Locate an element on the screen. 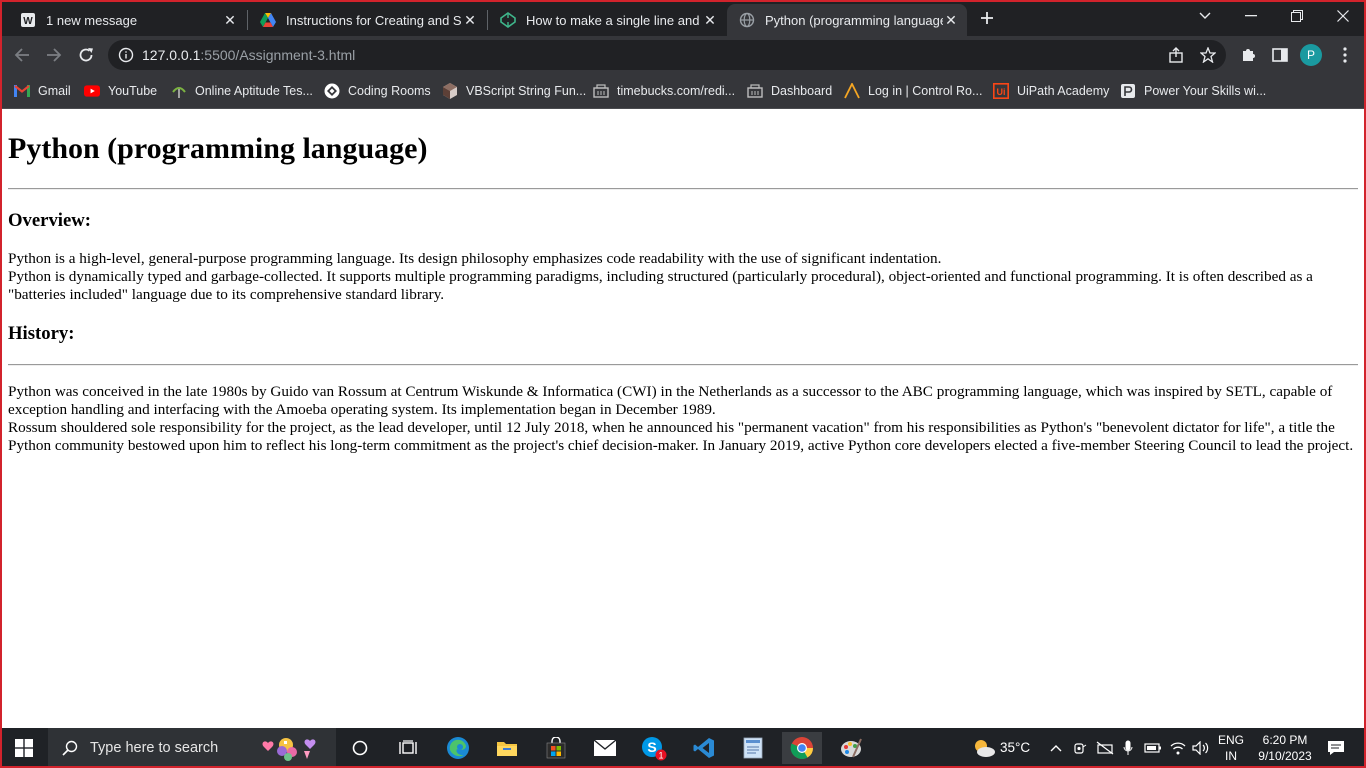 Image resolution: width=1366 pixels, height=768 pixels. chrome-icon is located at coordinates (802, 748).